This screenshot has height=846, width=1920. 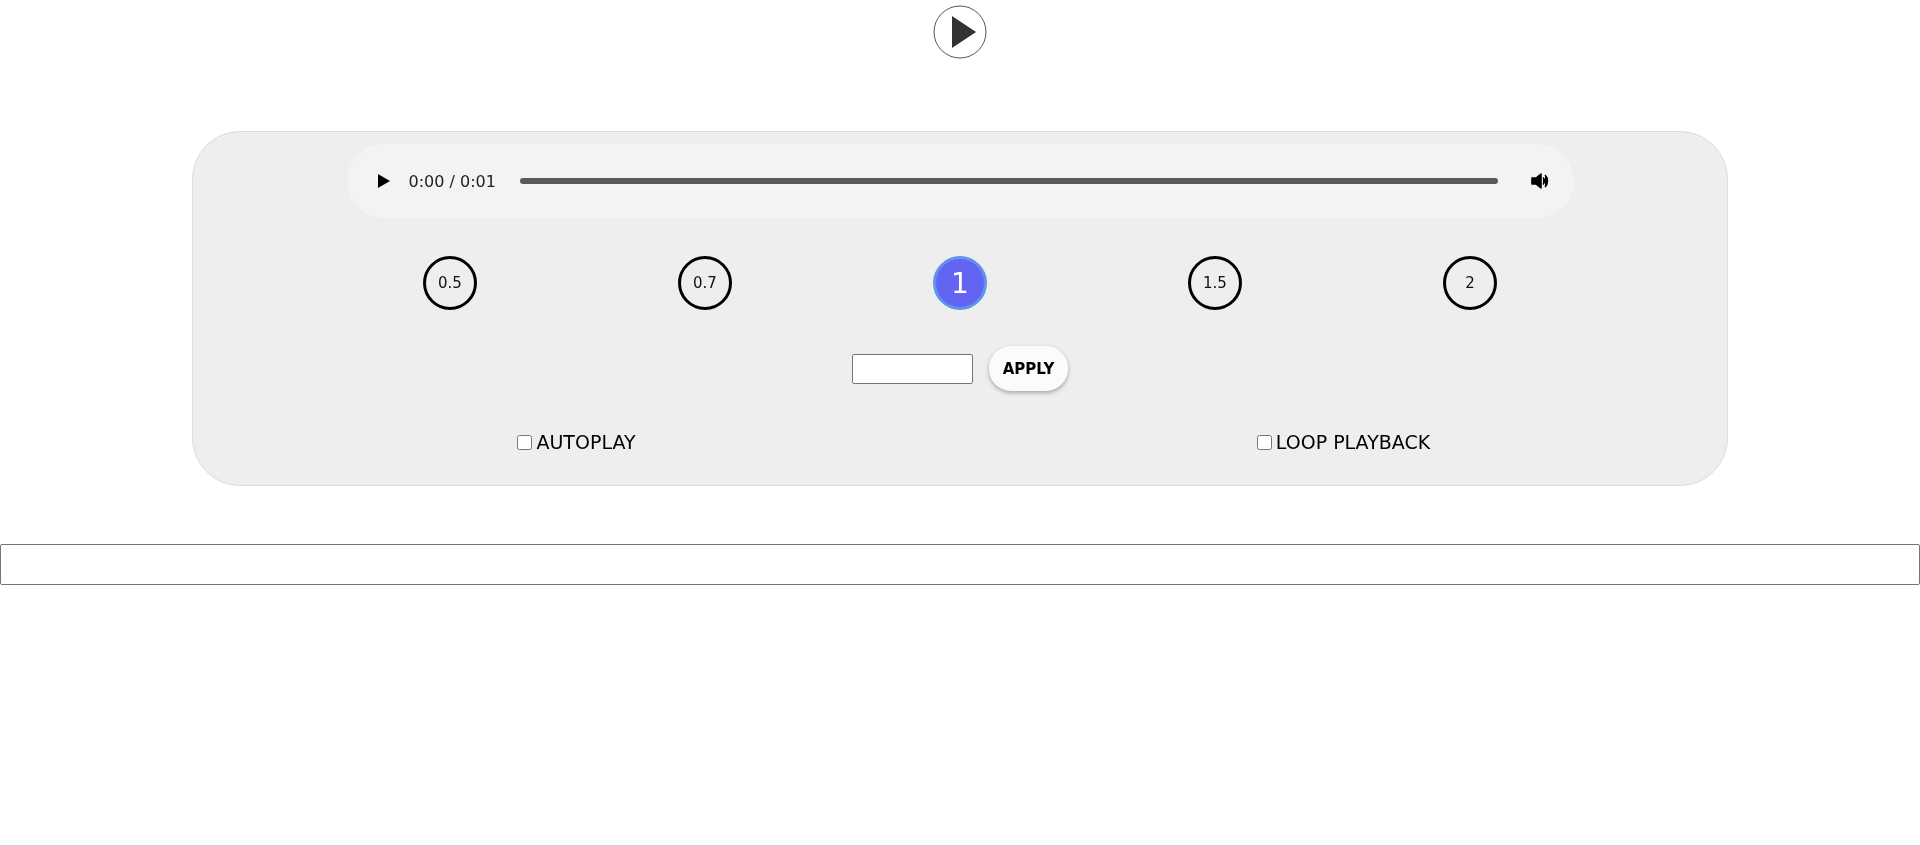 I want to click on progress-track, so click(x=1008, y=181).